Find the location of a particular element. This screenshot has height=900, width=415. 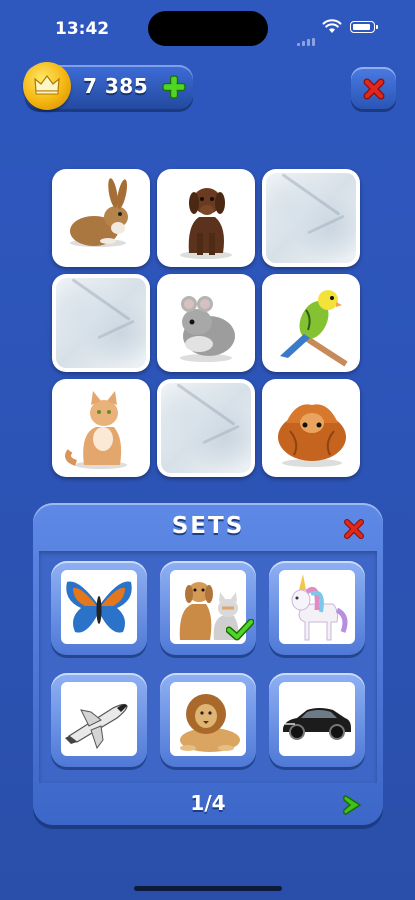

card-parakeet is located at coordinates (311, 323).